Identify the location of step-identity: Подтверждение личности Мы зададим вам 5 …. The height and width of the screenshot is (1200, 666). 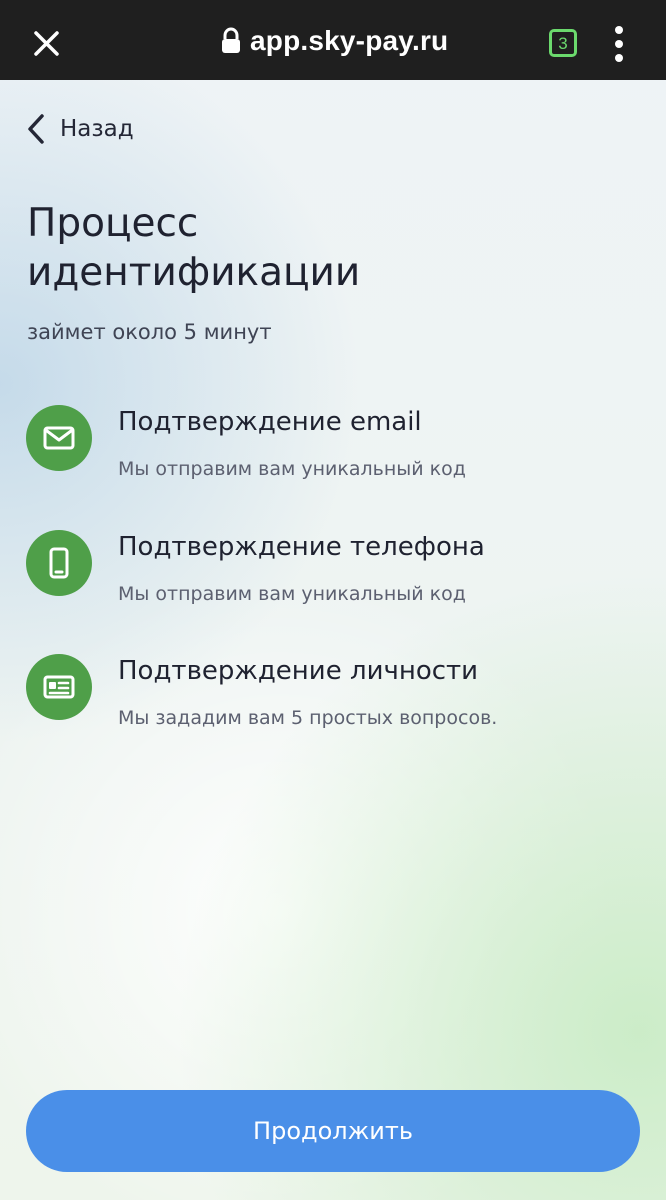
(333, 699).